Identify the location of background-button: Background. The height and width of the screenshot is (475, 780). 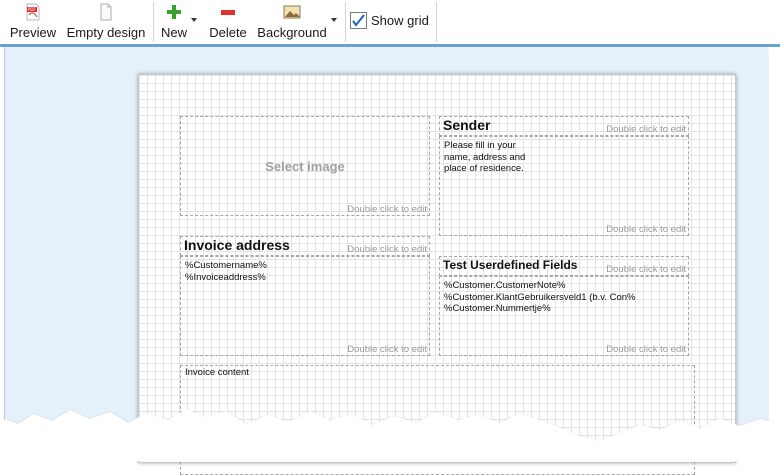
(292, 22).